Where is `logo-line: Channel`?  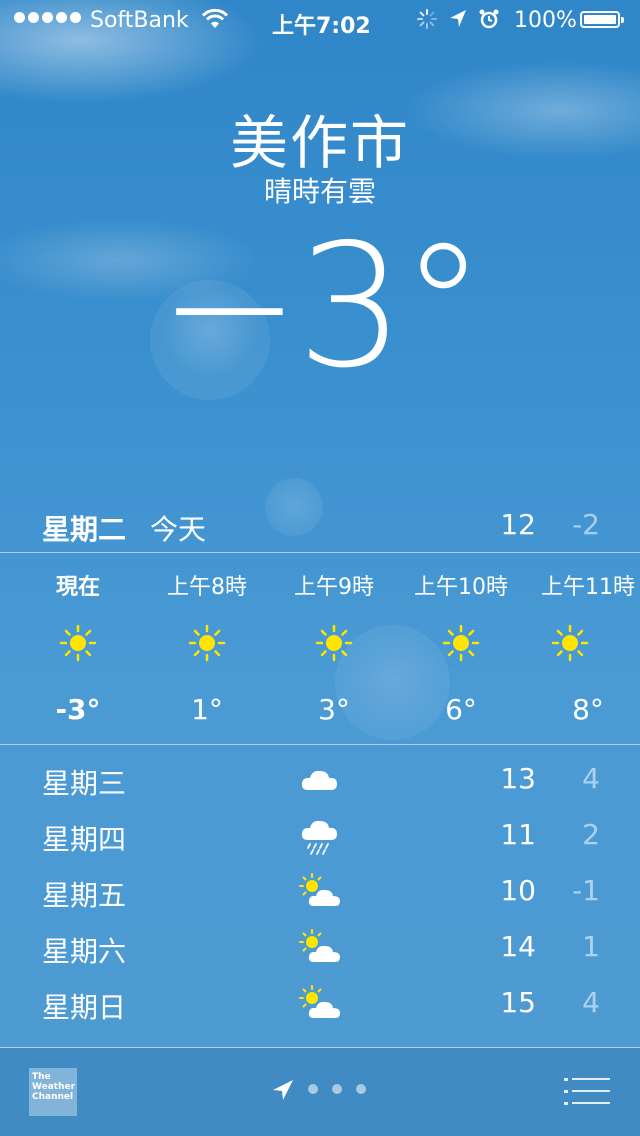 logo-line: Channel is located at coordinates (53, 1097).